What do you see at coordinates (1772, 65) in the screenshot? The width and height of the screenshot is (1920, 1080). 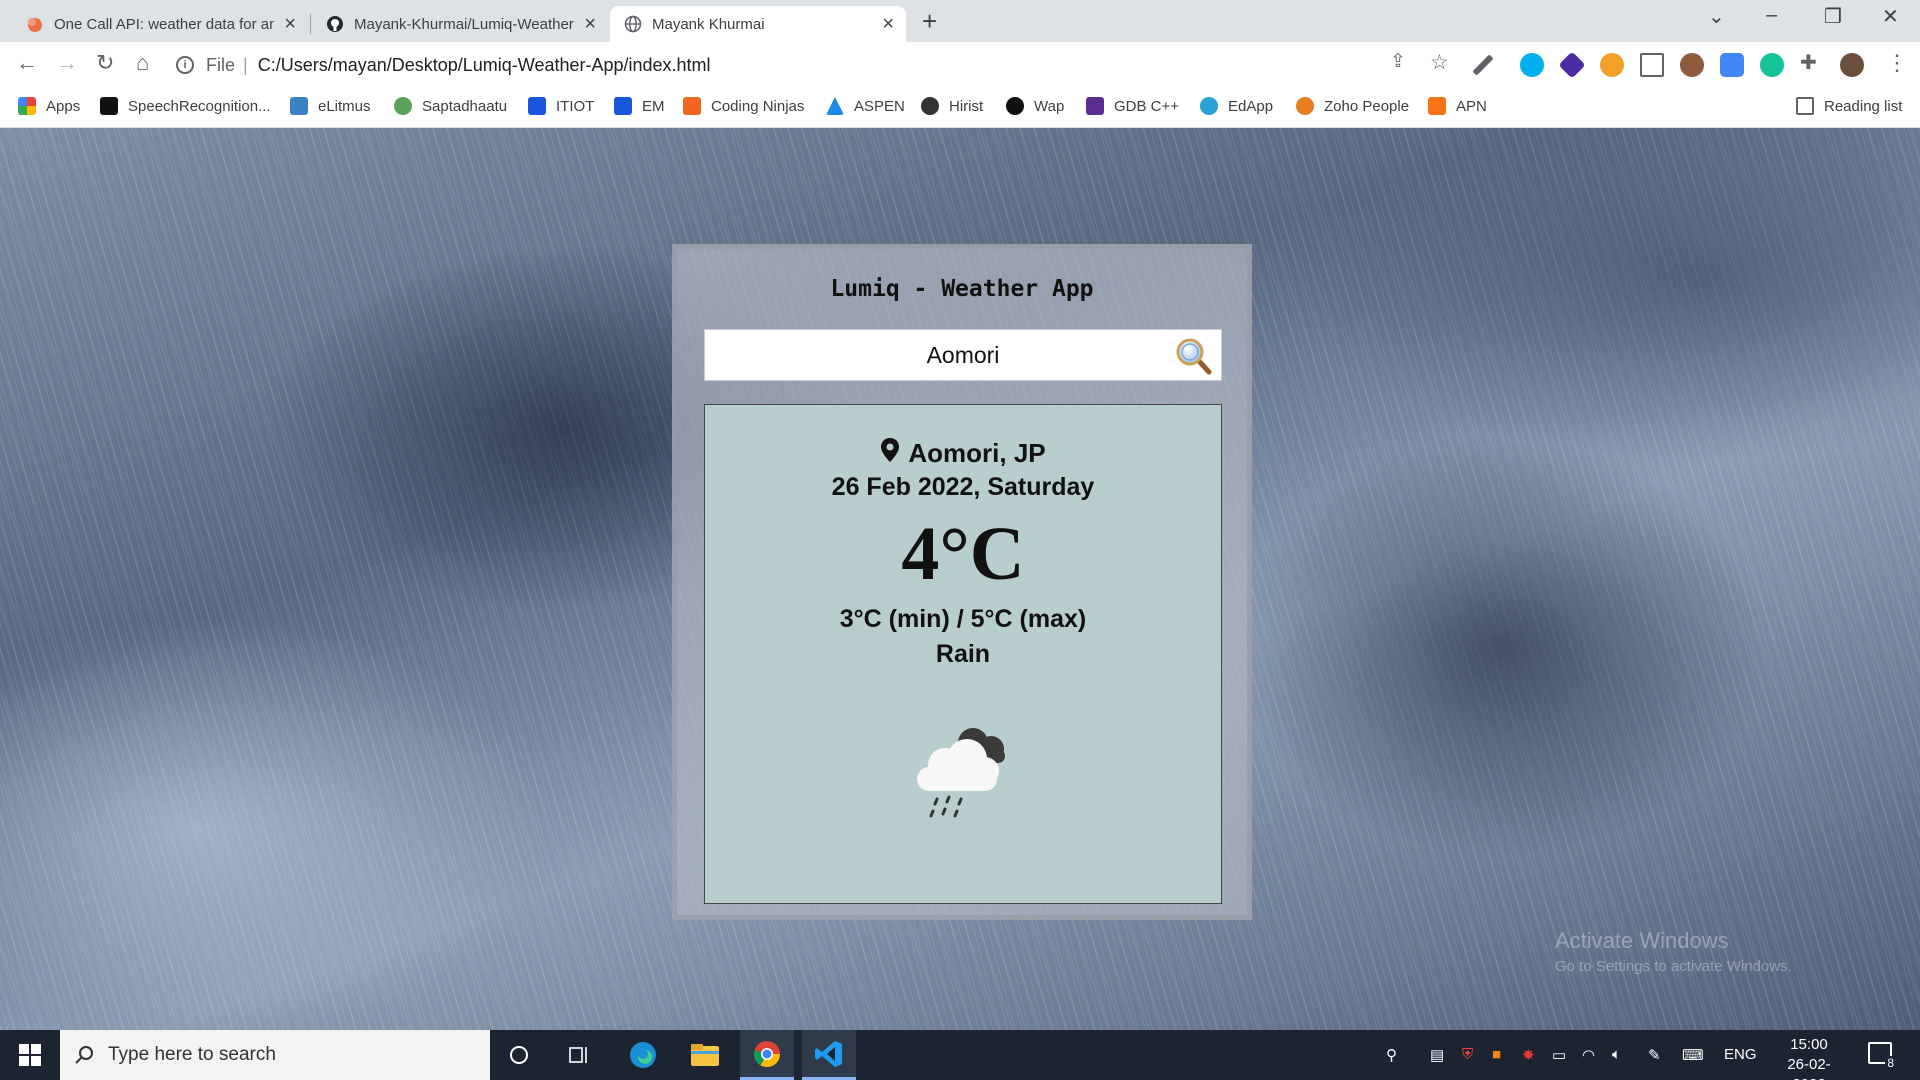 I see `grammarly-extension-icon` at bounding box center [1772, 65].